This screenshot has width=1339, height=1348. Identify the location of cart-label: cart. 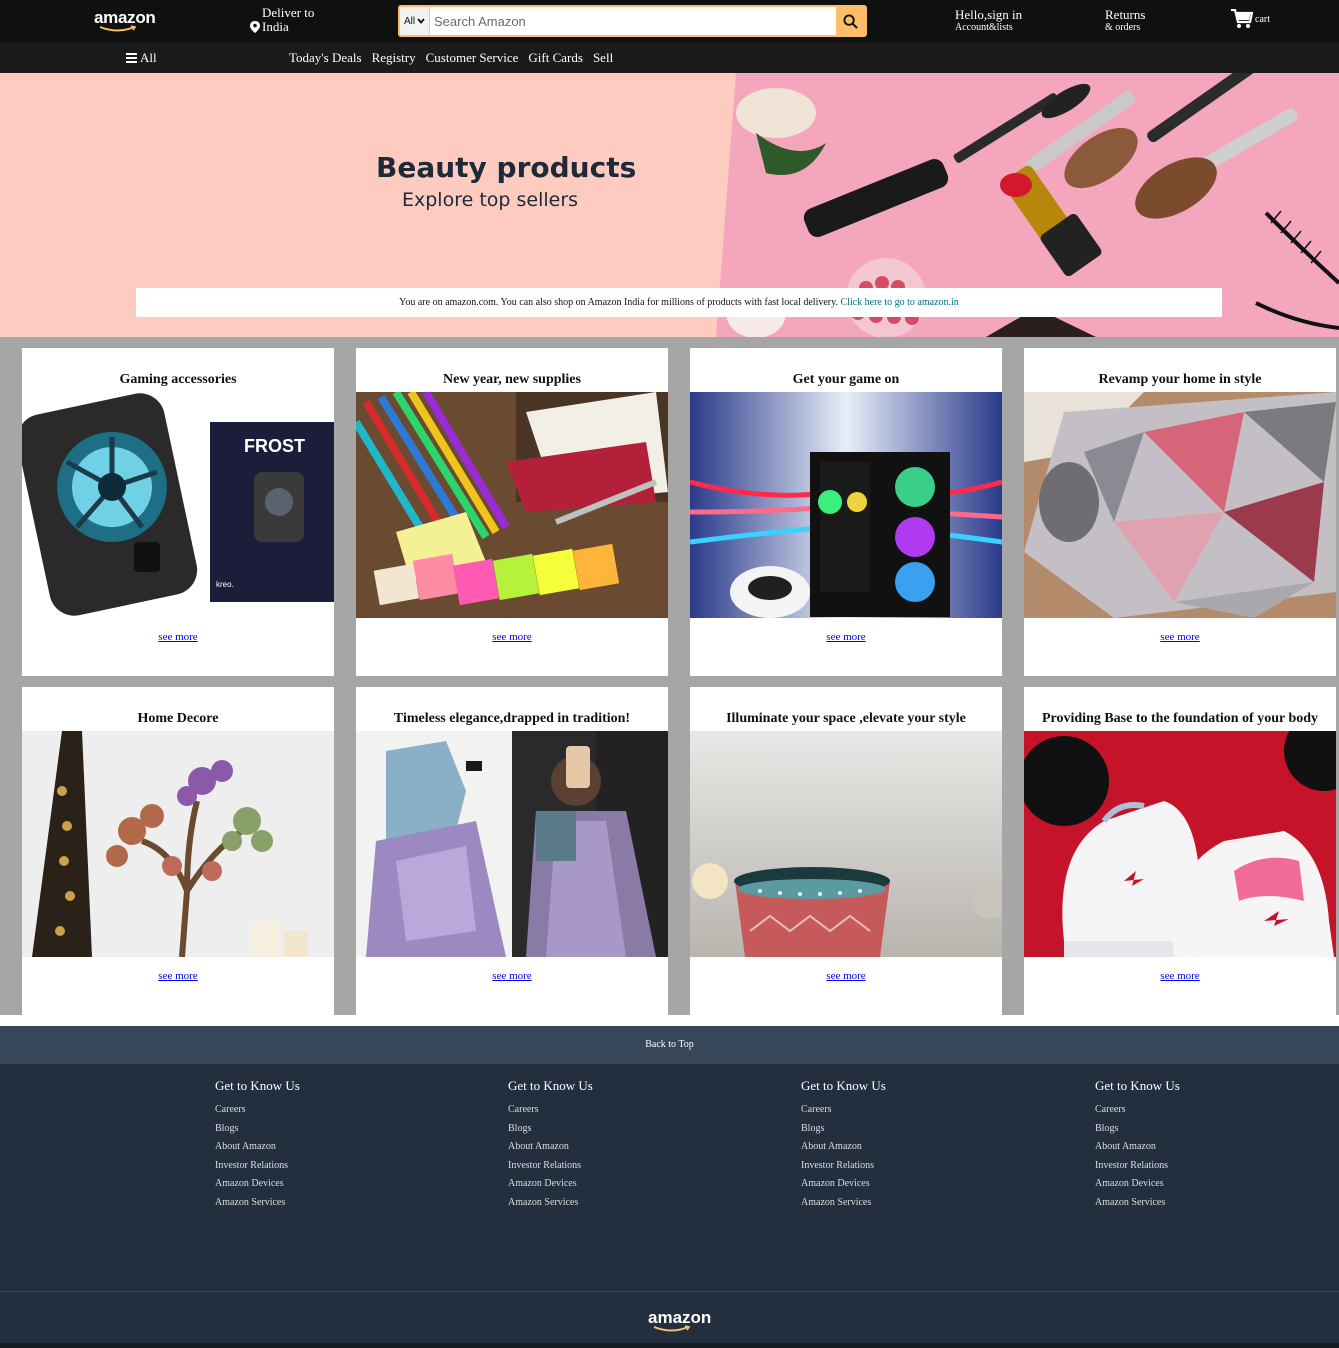
(1262, 19).